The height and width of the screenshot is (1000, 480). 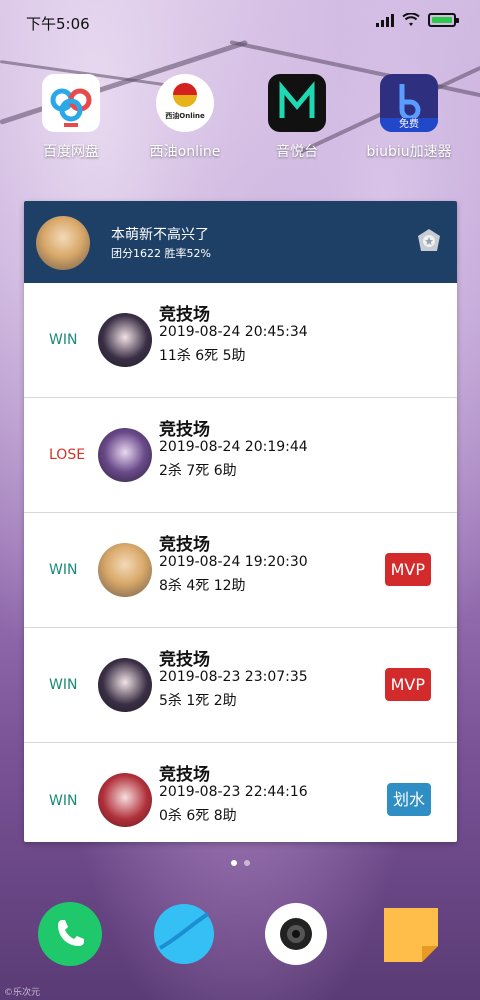 I want to click on app-baidu-netdisk: 百度网盘, so click(x=71, y=117).